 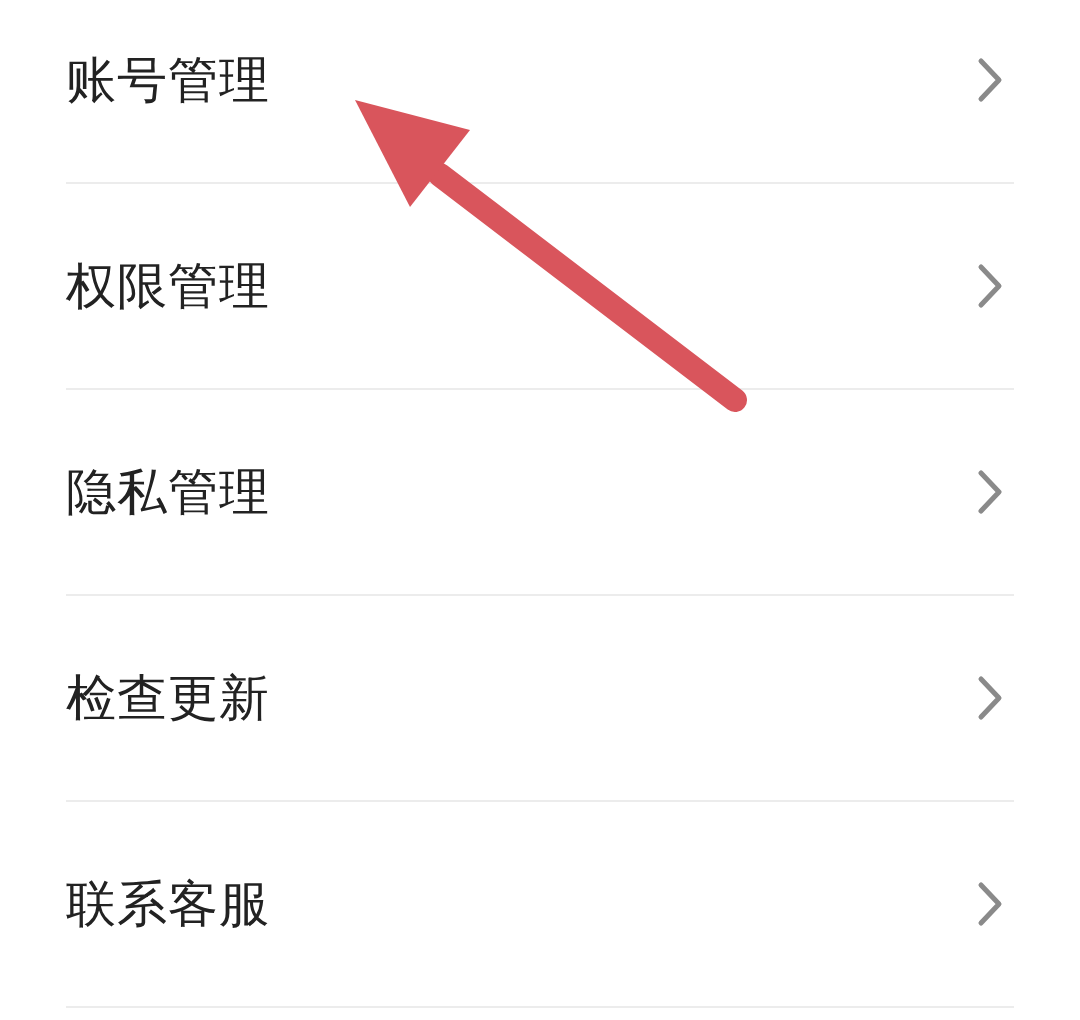 I want to click on menu-item-label: 账号管理, so click(x=168, y=80).